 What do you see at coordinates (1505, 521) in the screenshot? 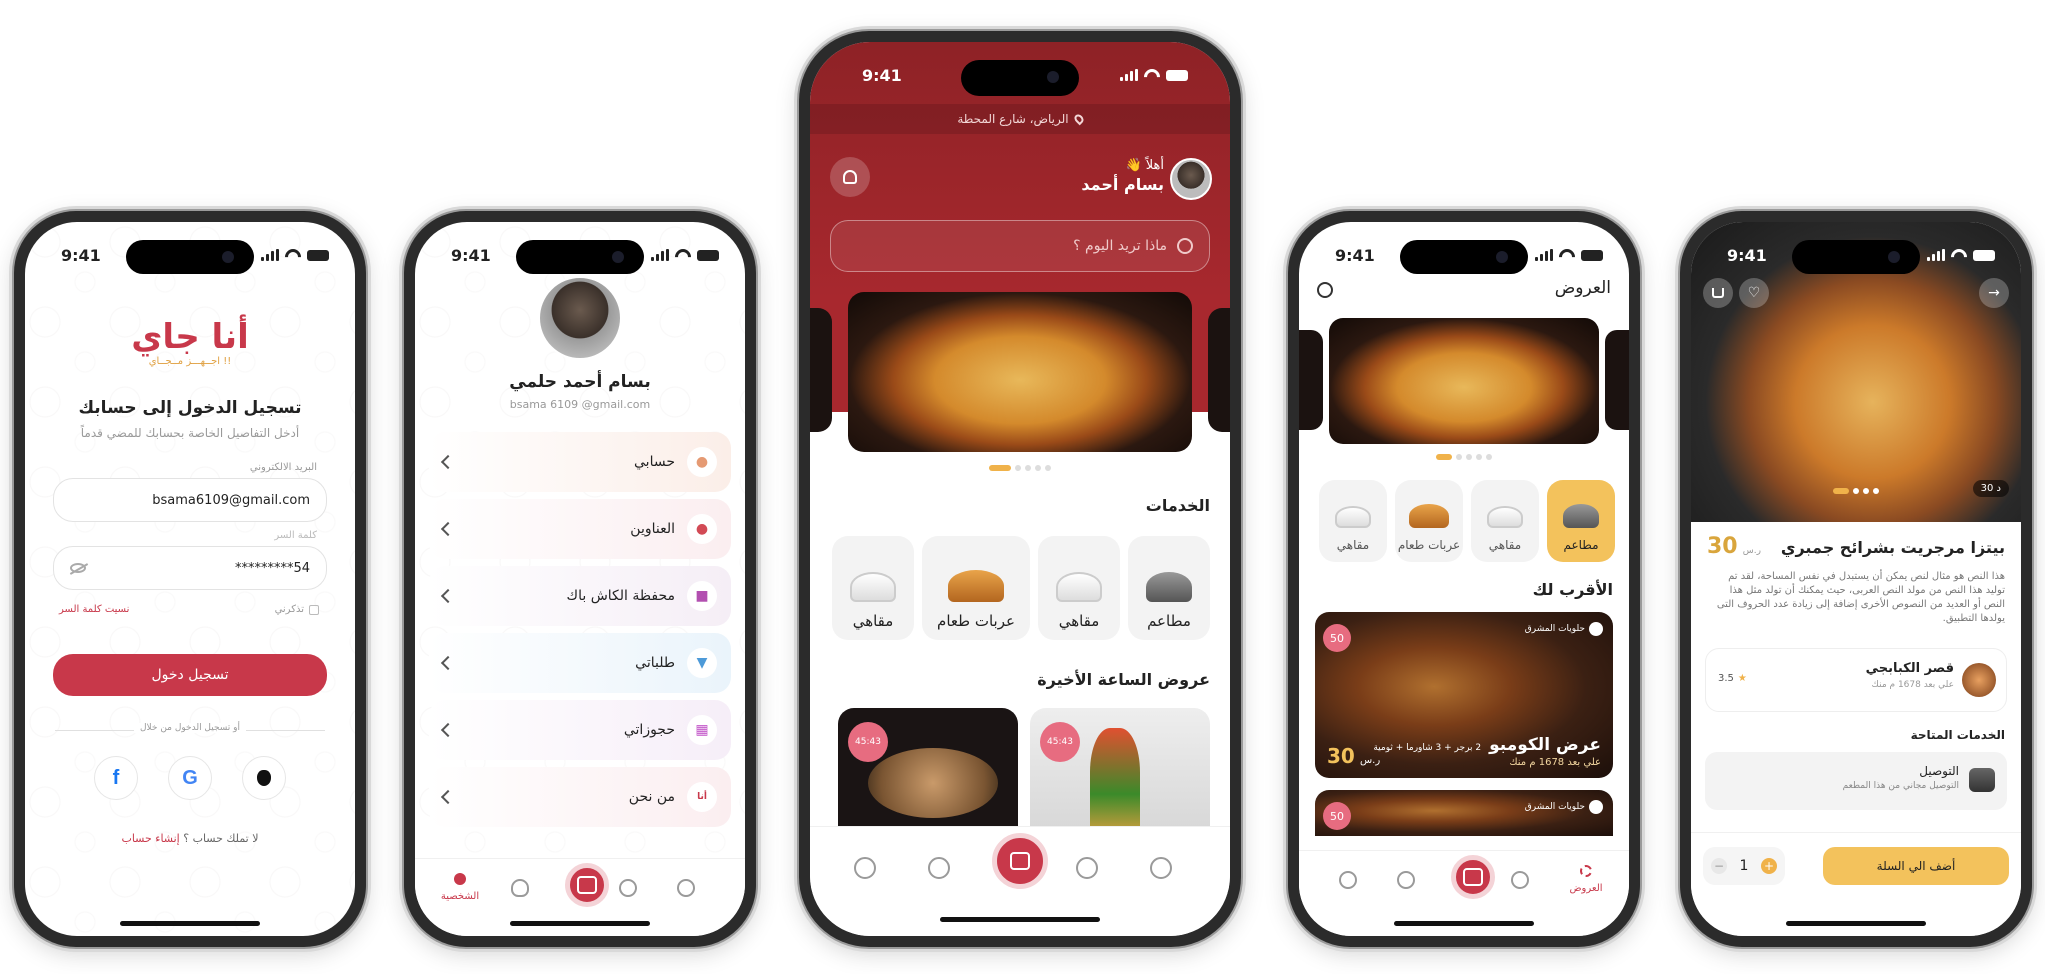
I see `category-cafes: مقاهي` at bounding box center [1505, 521].